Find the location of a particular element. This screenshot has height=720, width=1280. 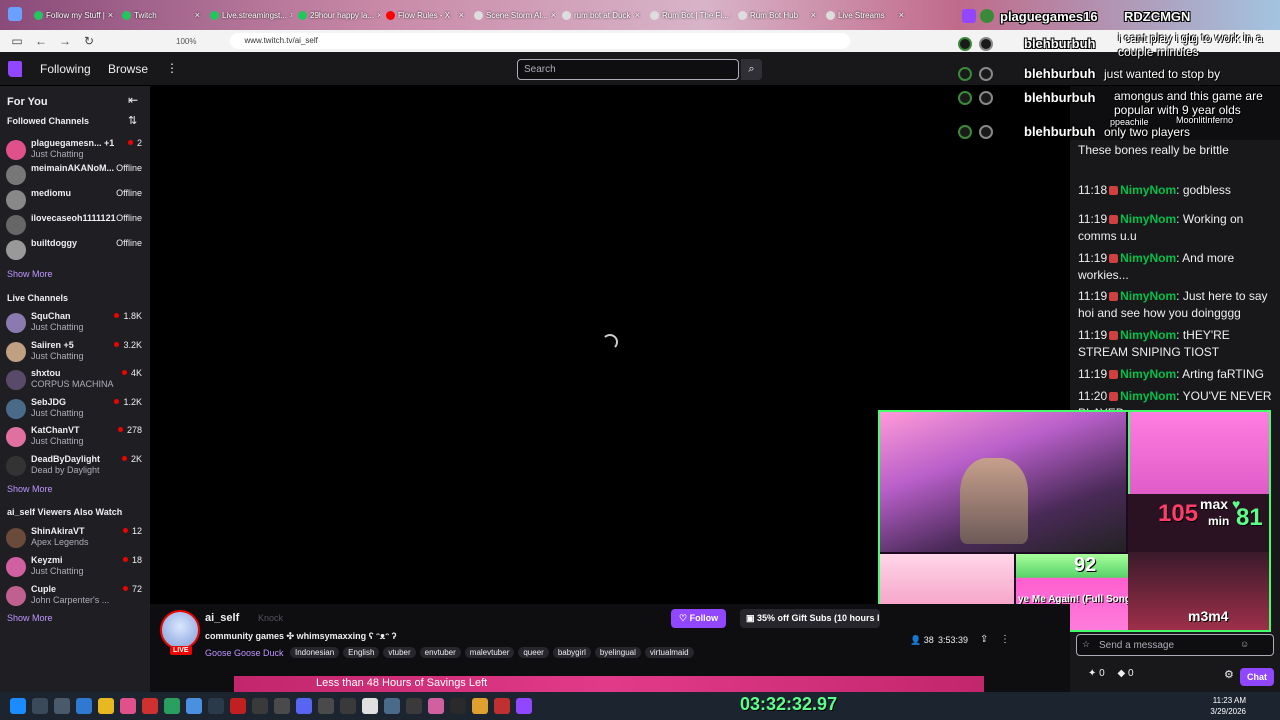

browser-tab: Flow Rules - X × is located at coordinates (425, 15).